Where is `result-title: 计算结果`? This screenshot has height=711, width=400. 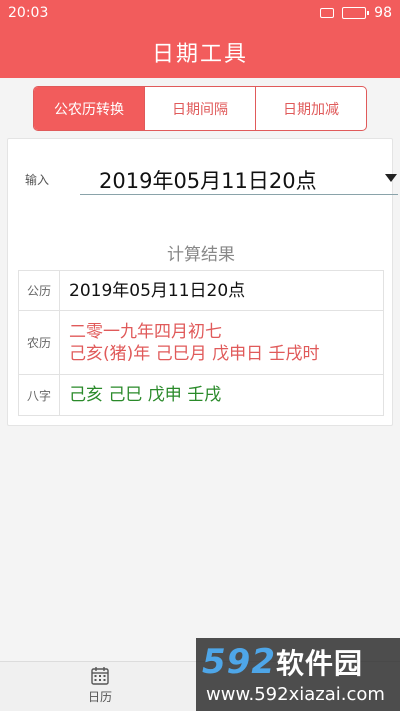 result-title: 计算结果 is located at coordinates (201, 255).